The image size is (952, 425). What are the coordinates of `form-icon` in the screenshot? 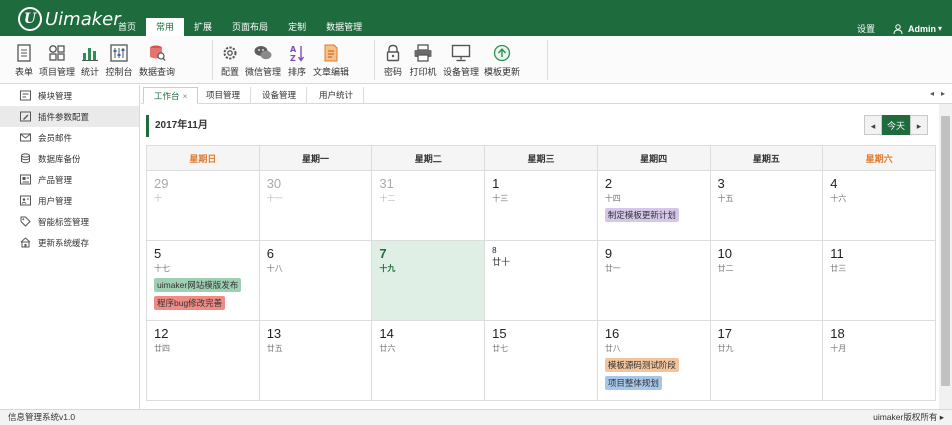 It's located at (24, 53).